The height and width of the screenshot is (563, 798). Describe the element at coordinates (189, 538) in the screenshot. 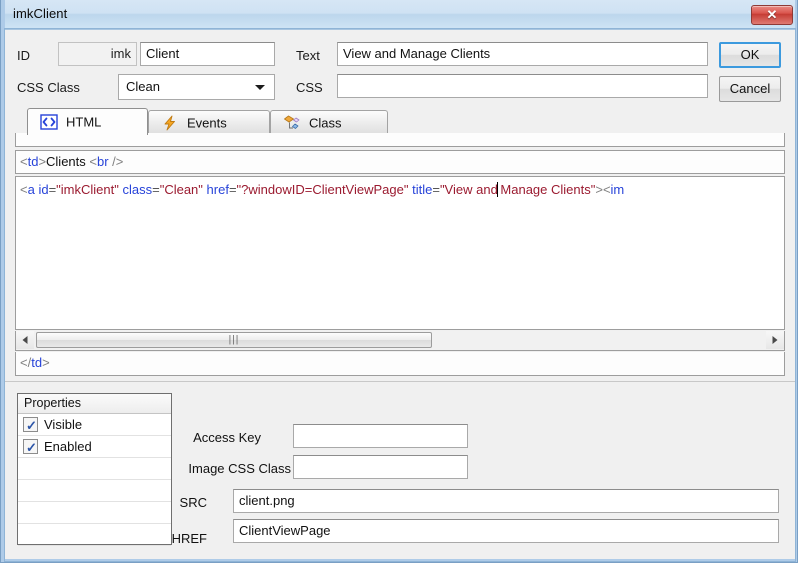

I see `href-label: HREF` at that location.